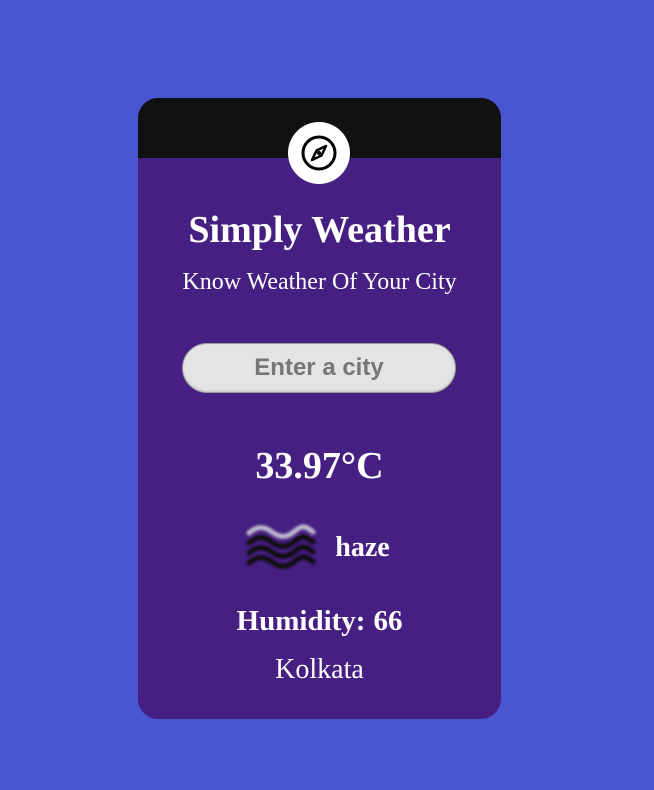 The width and height of the screenshot is (654, 790). What do you see at coordinates (362, 547) in the screenshot?
I see `weather-condition-label: haze` at bounding box center [362, 547].